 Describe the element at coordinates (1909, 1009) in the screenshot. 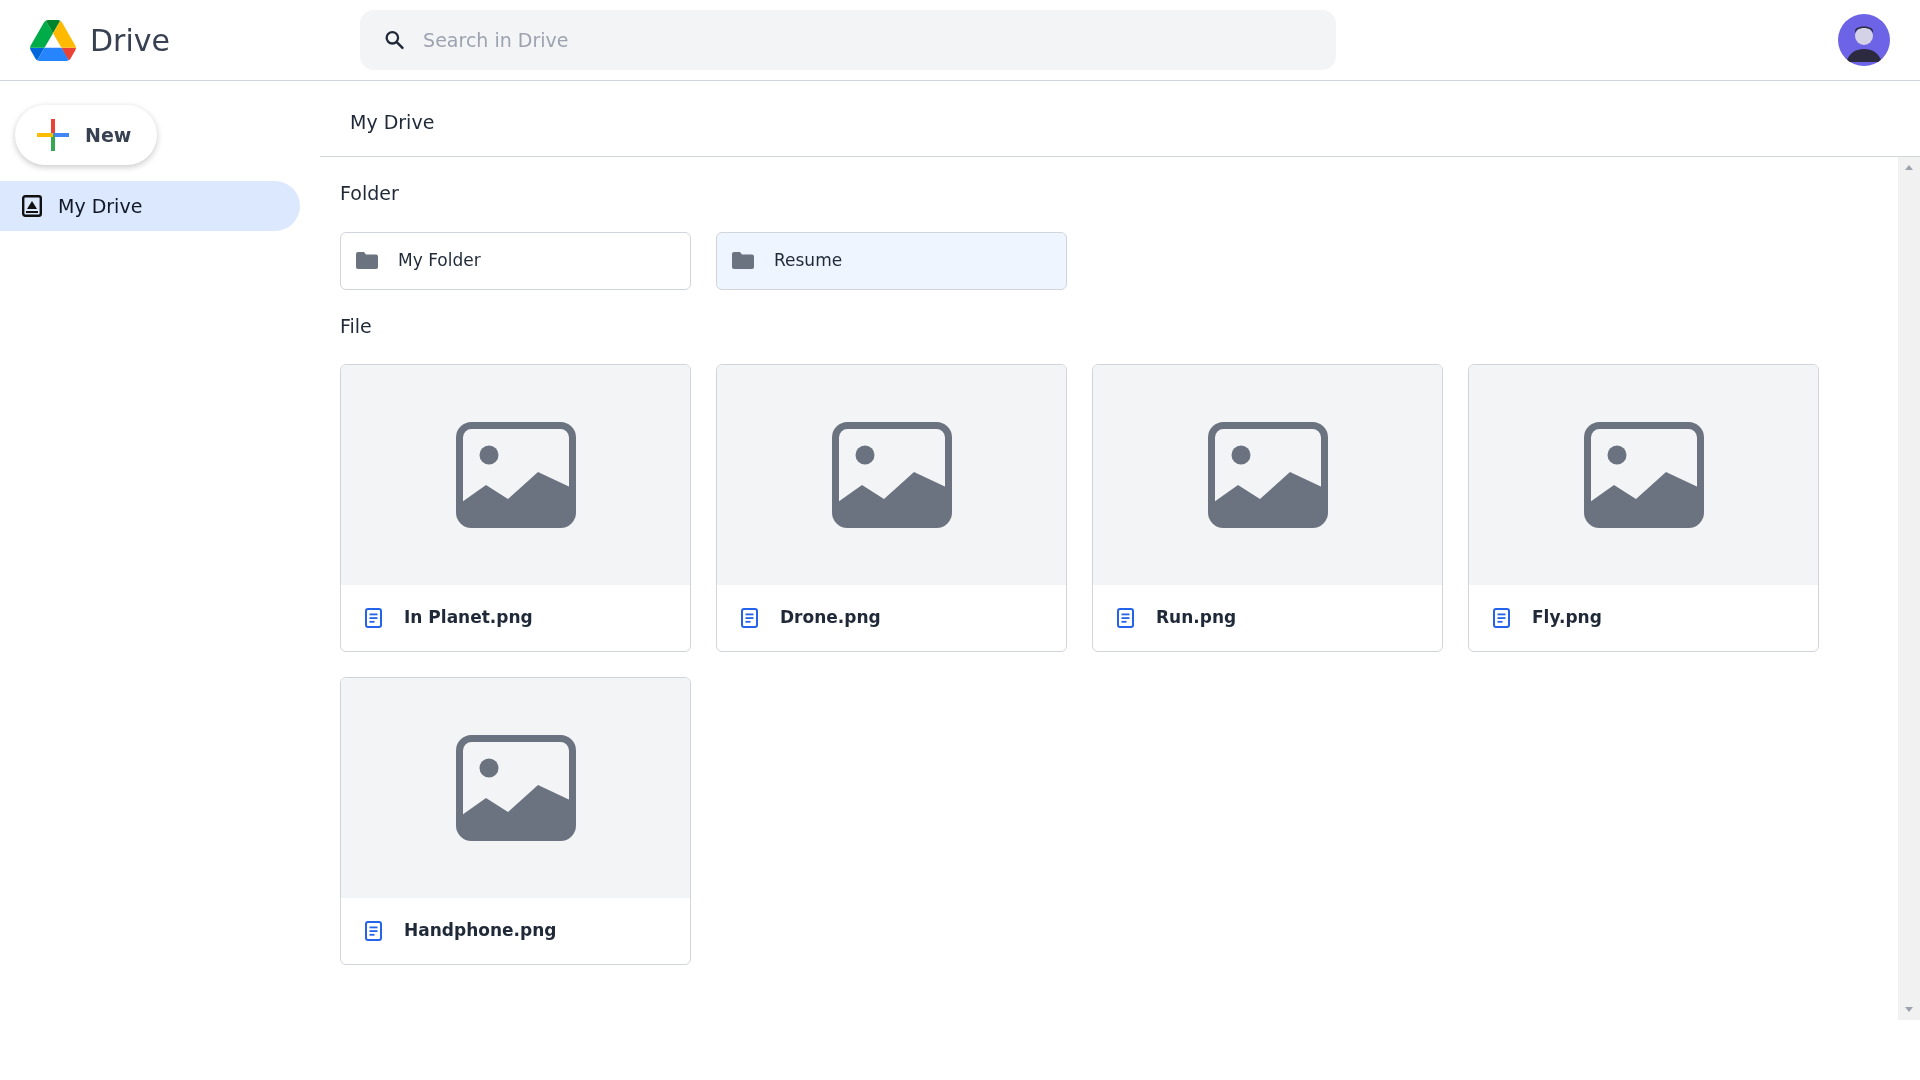

I see `scroll-down-icon` at that location.